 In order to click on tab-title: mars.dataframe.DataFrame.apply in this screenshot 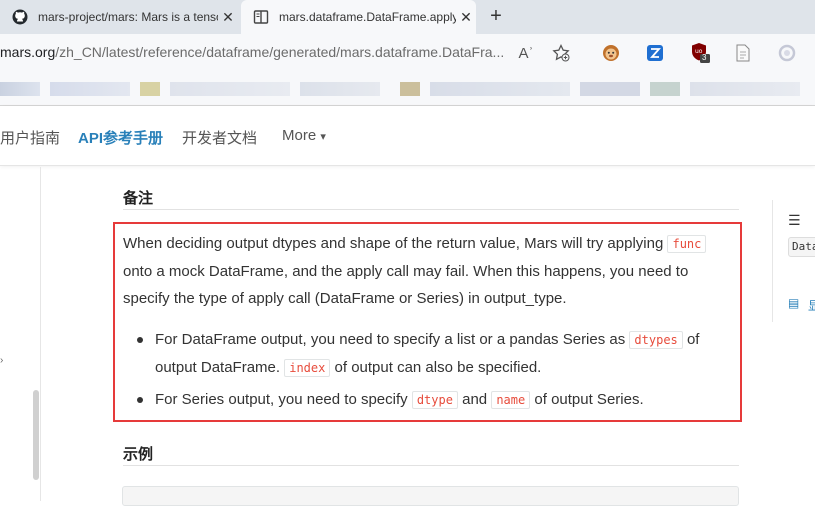, I will do `click(367, 17)`.